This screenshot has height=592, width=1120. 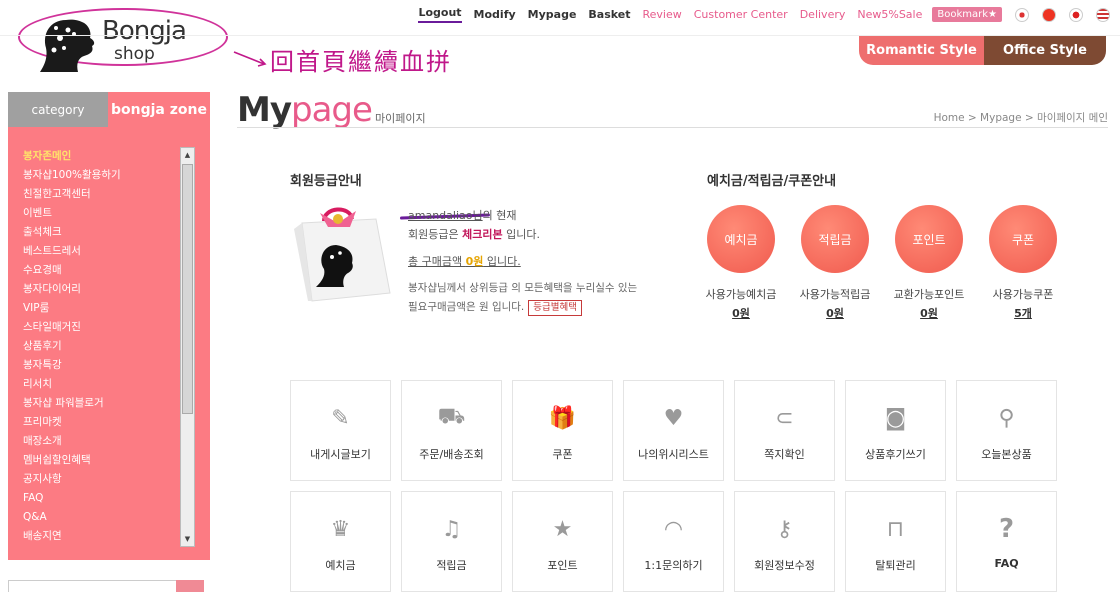 I want to click on menu-tile: ✎ 내게시글보기, so click(x=340, y=430).